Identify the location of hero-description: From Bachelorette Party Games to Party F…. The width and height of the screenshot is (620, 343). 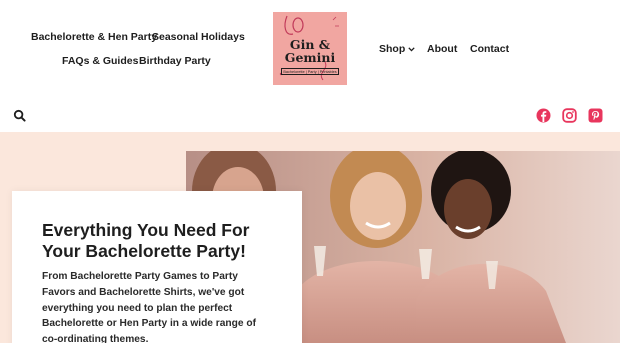
(149, 307).